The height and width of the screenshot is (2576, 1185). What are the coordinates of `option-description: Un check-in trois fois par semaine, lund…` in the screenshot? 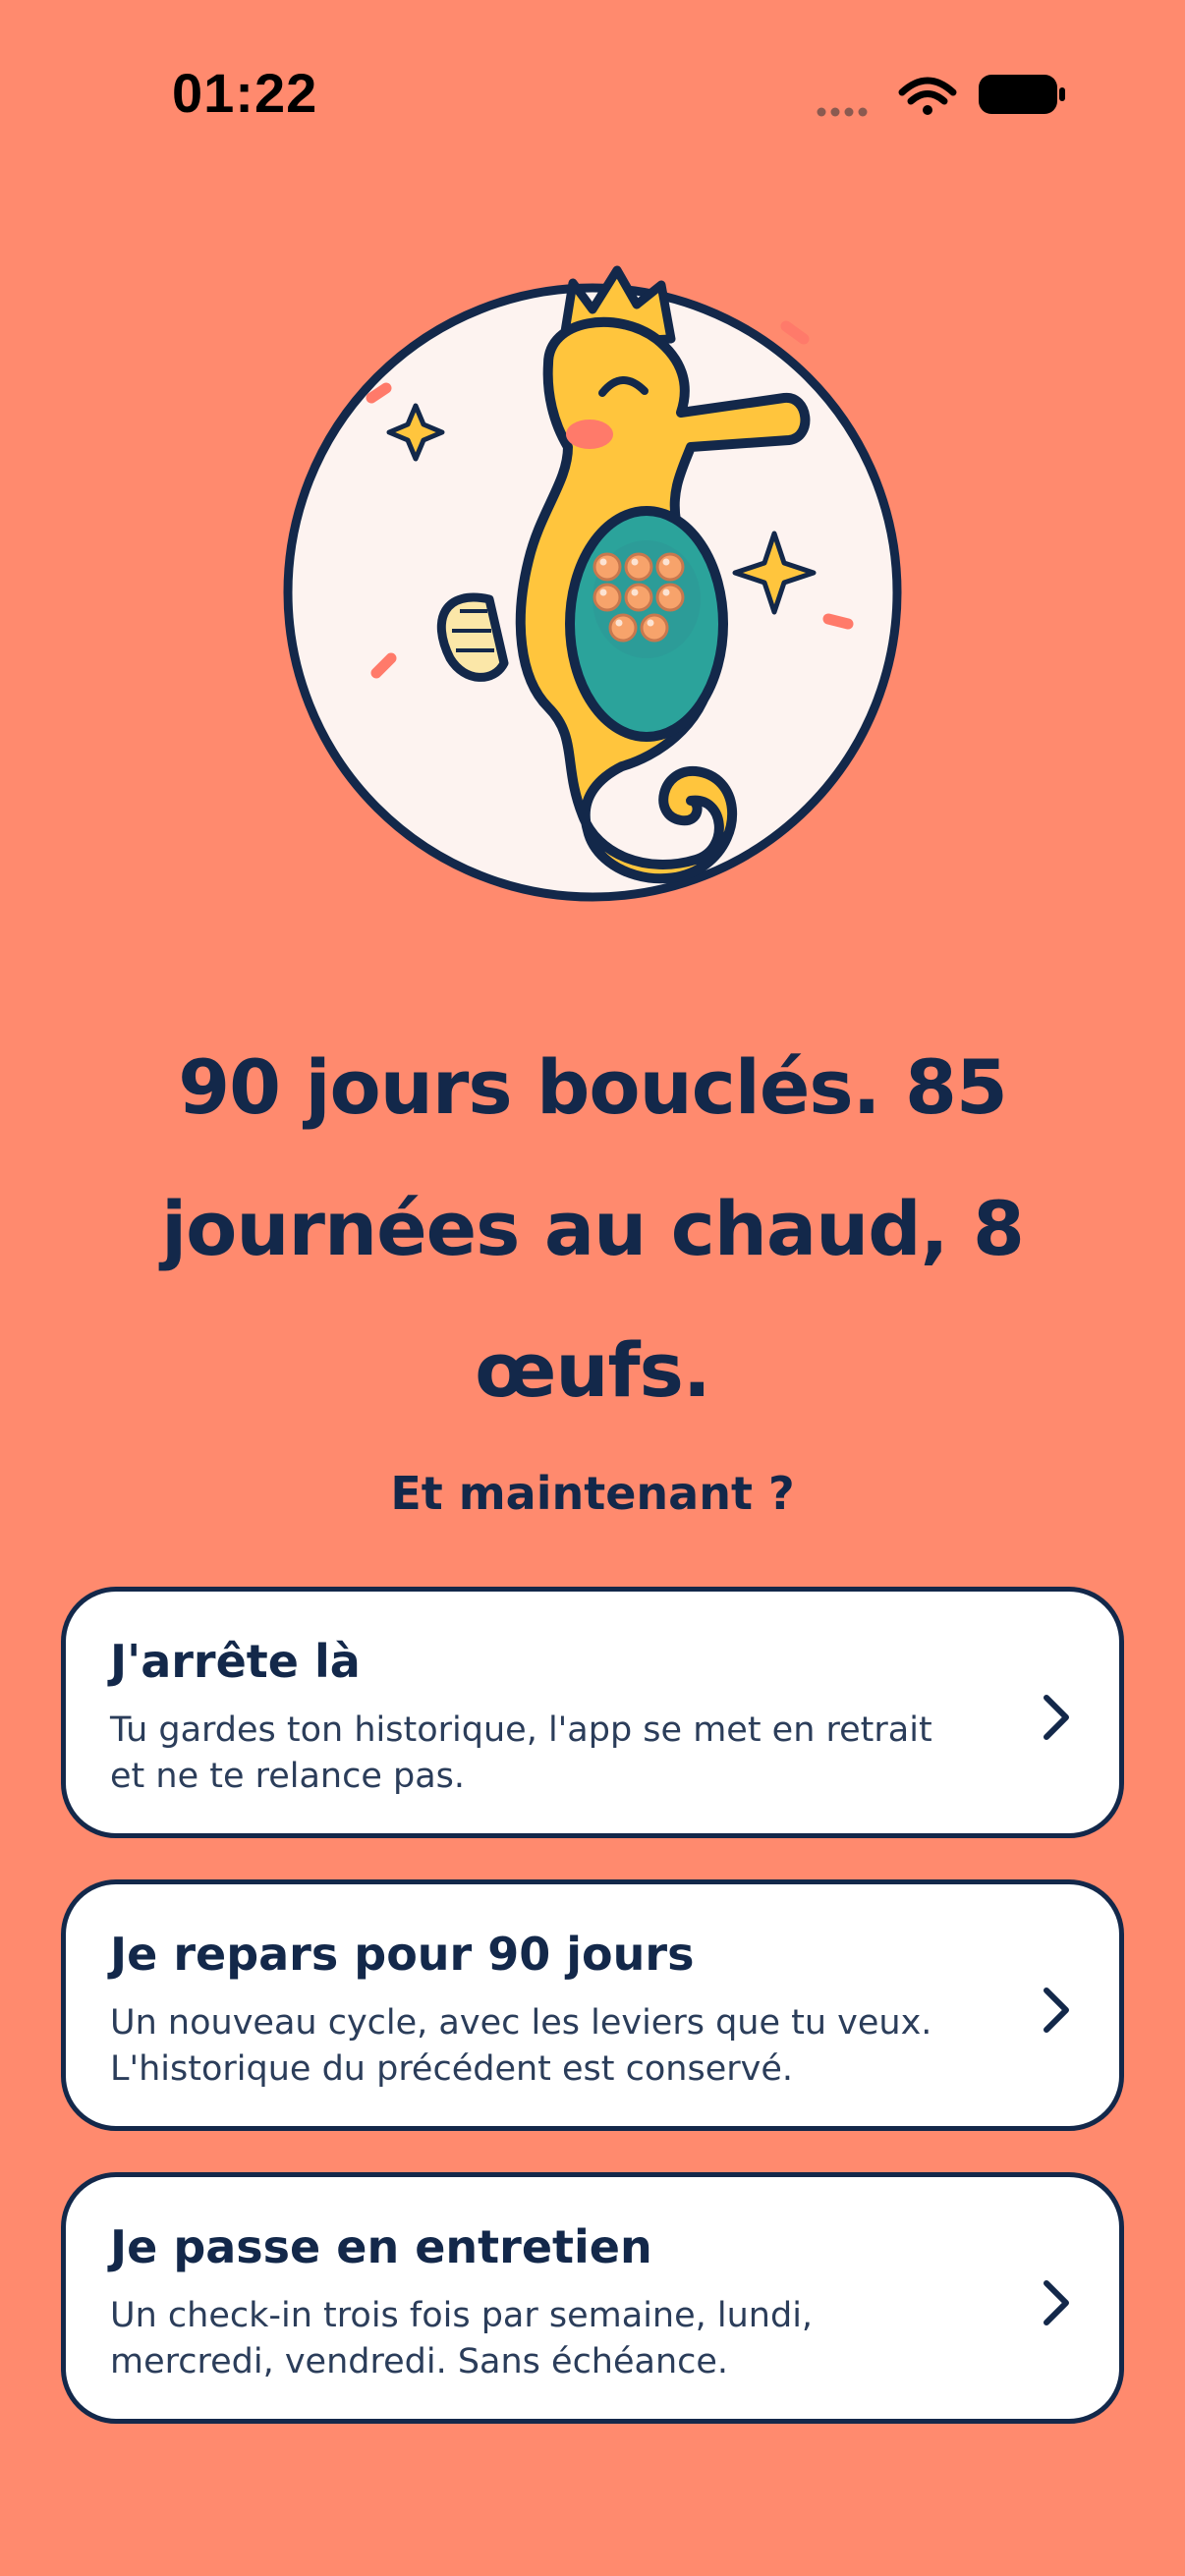 It's located at (462, 2338).